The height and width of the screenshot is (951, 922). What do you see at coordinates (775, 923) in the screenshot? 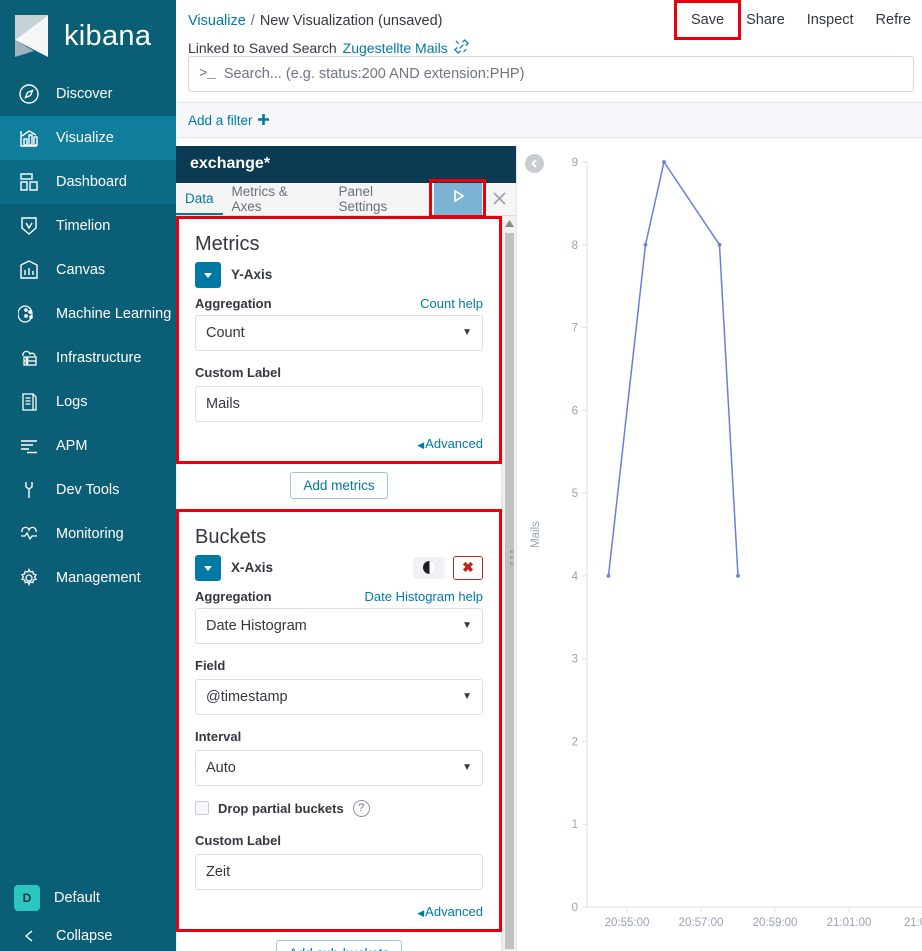
I see `svg-text: 20:59:00` at bounding box center [775, 923].